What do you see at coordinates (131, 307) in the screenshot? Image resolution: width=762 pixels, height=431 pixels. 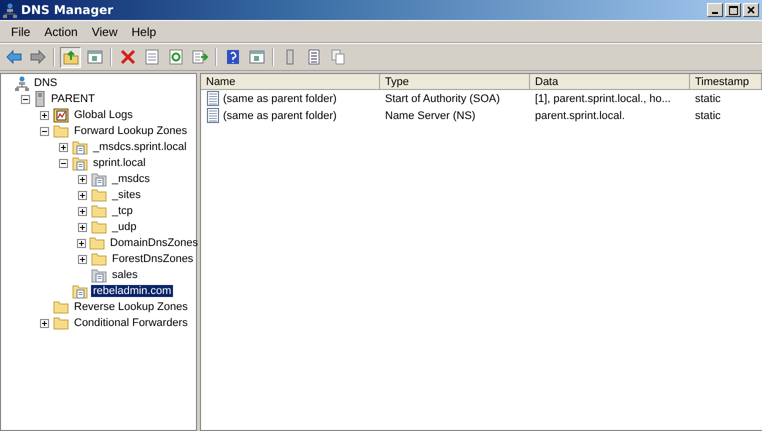 I see `tree-item: Reverse Lookup Zones` at bounding box center [131, 307].